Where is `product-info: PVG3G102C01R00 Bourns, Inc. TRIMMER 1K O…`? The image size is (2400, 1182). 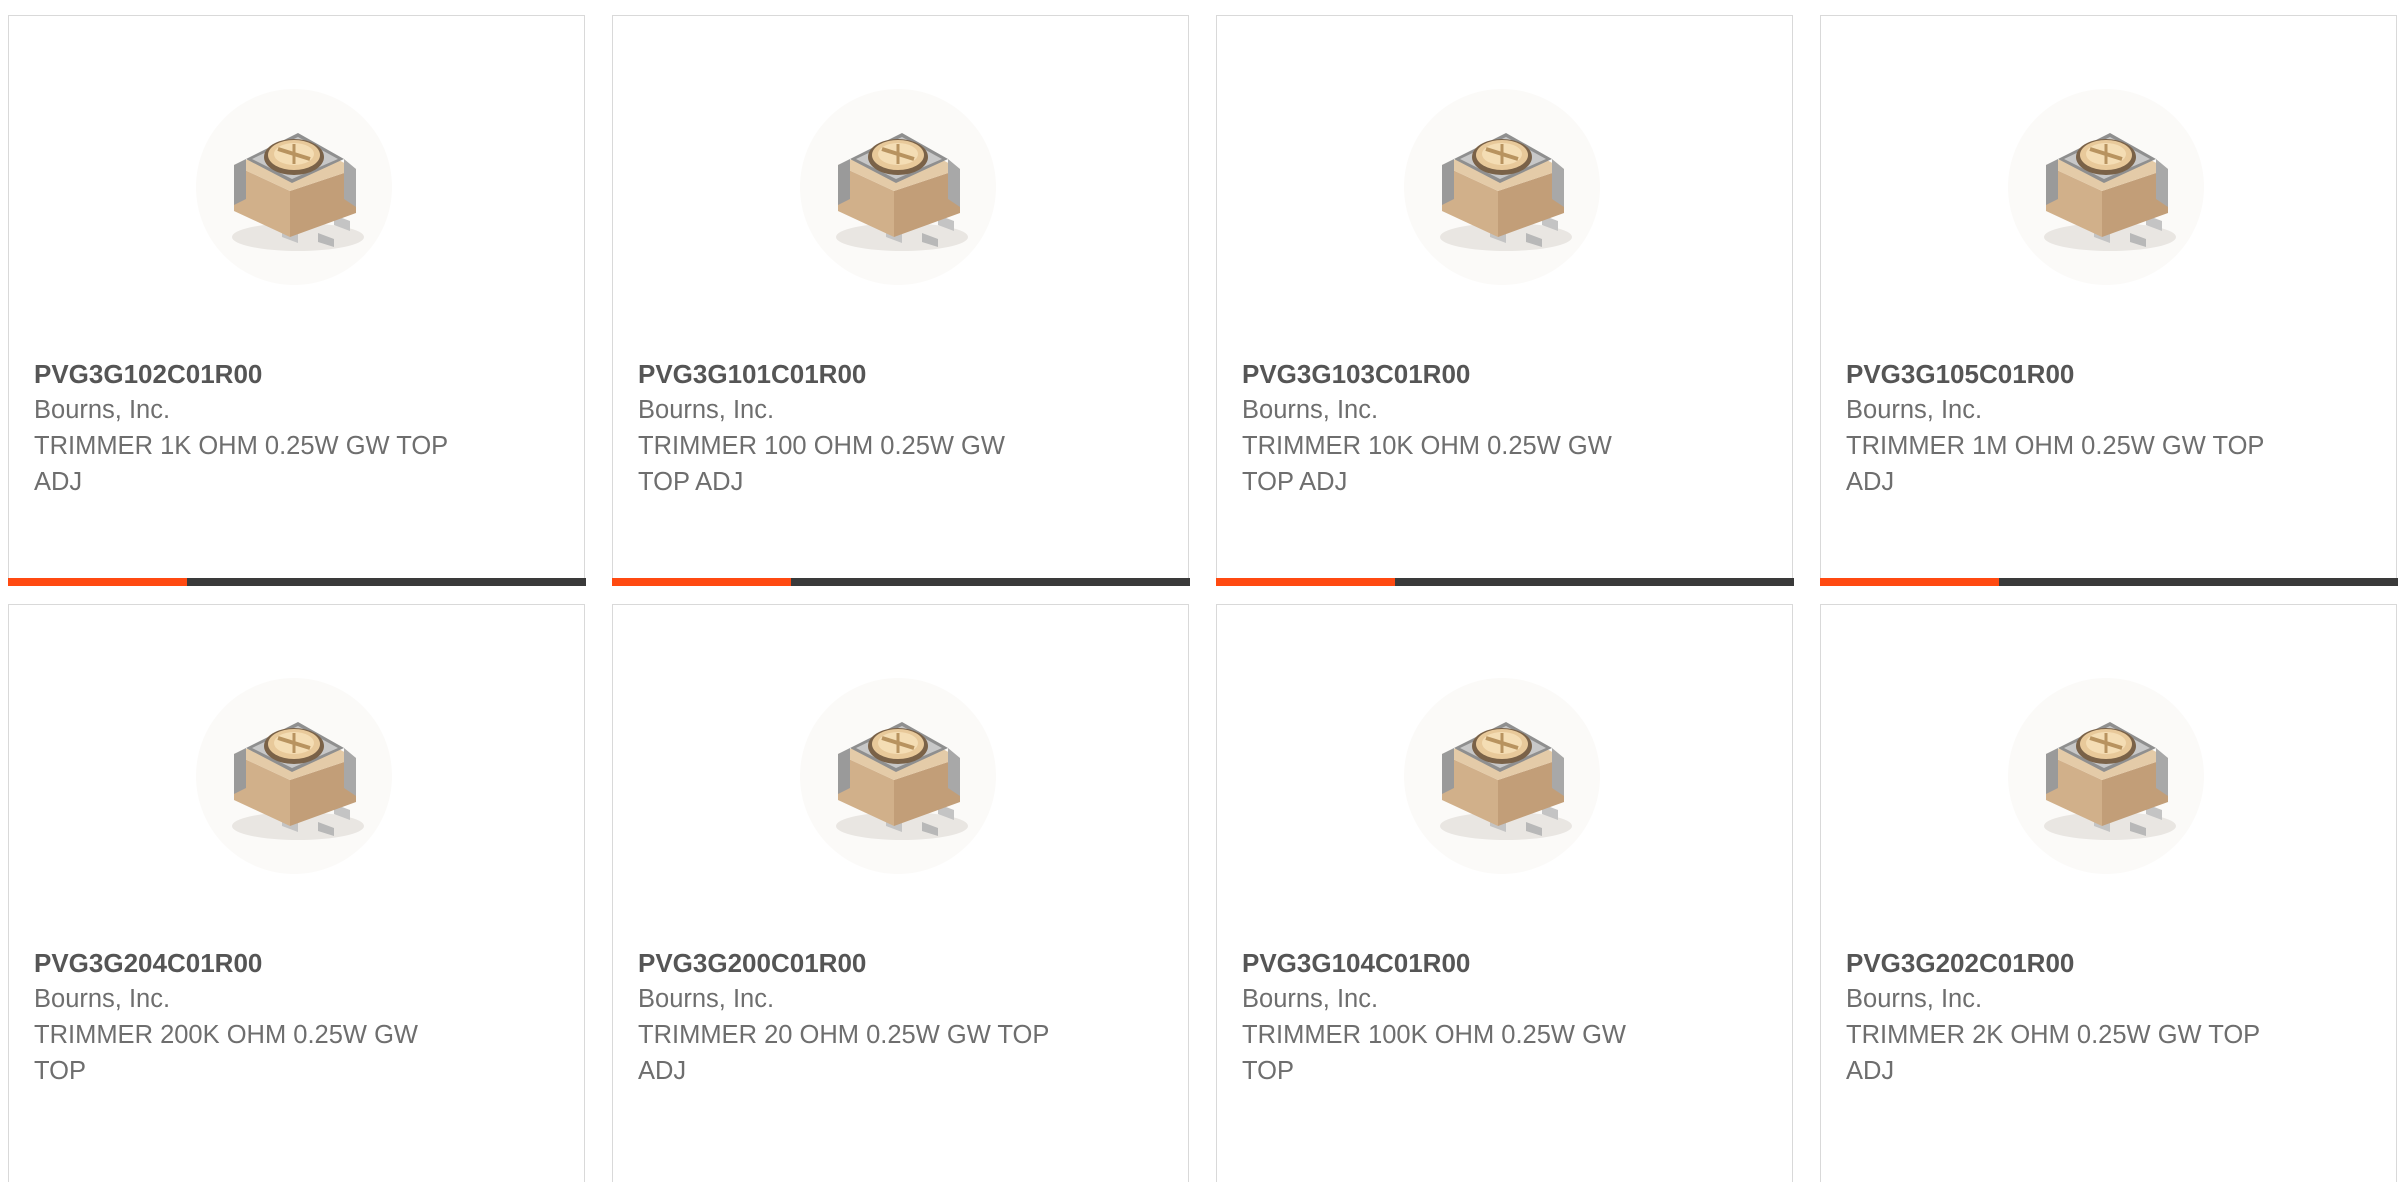
product-info: PVG3G102C01R00 Bourns, Inc. TRIMMER 1K O… is located at coordinates (244, 428).